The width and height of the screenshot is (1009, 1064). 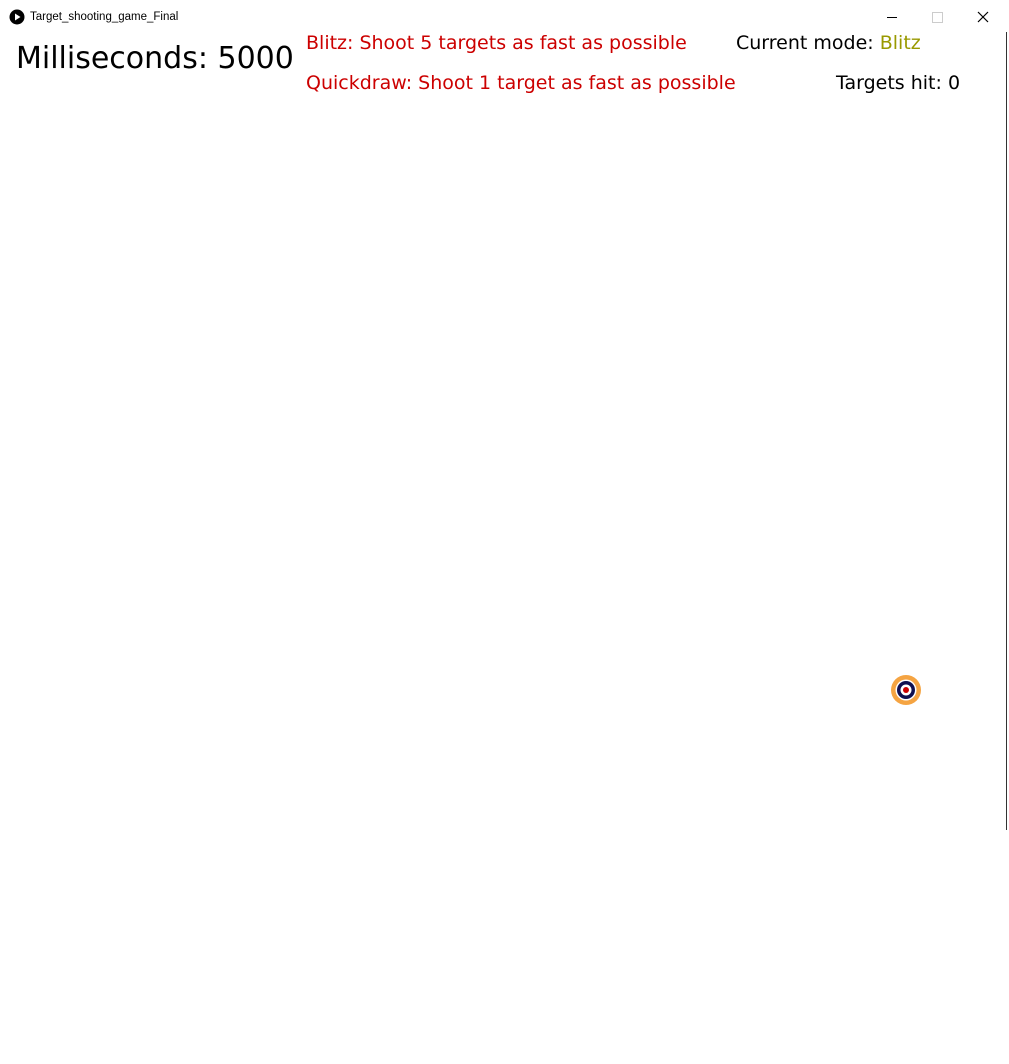 I want to click on targets-hit-label: Targets hit:, so click(x=889, y=83).